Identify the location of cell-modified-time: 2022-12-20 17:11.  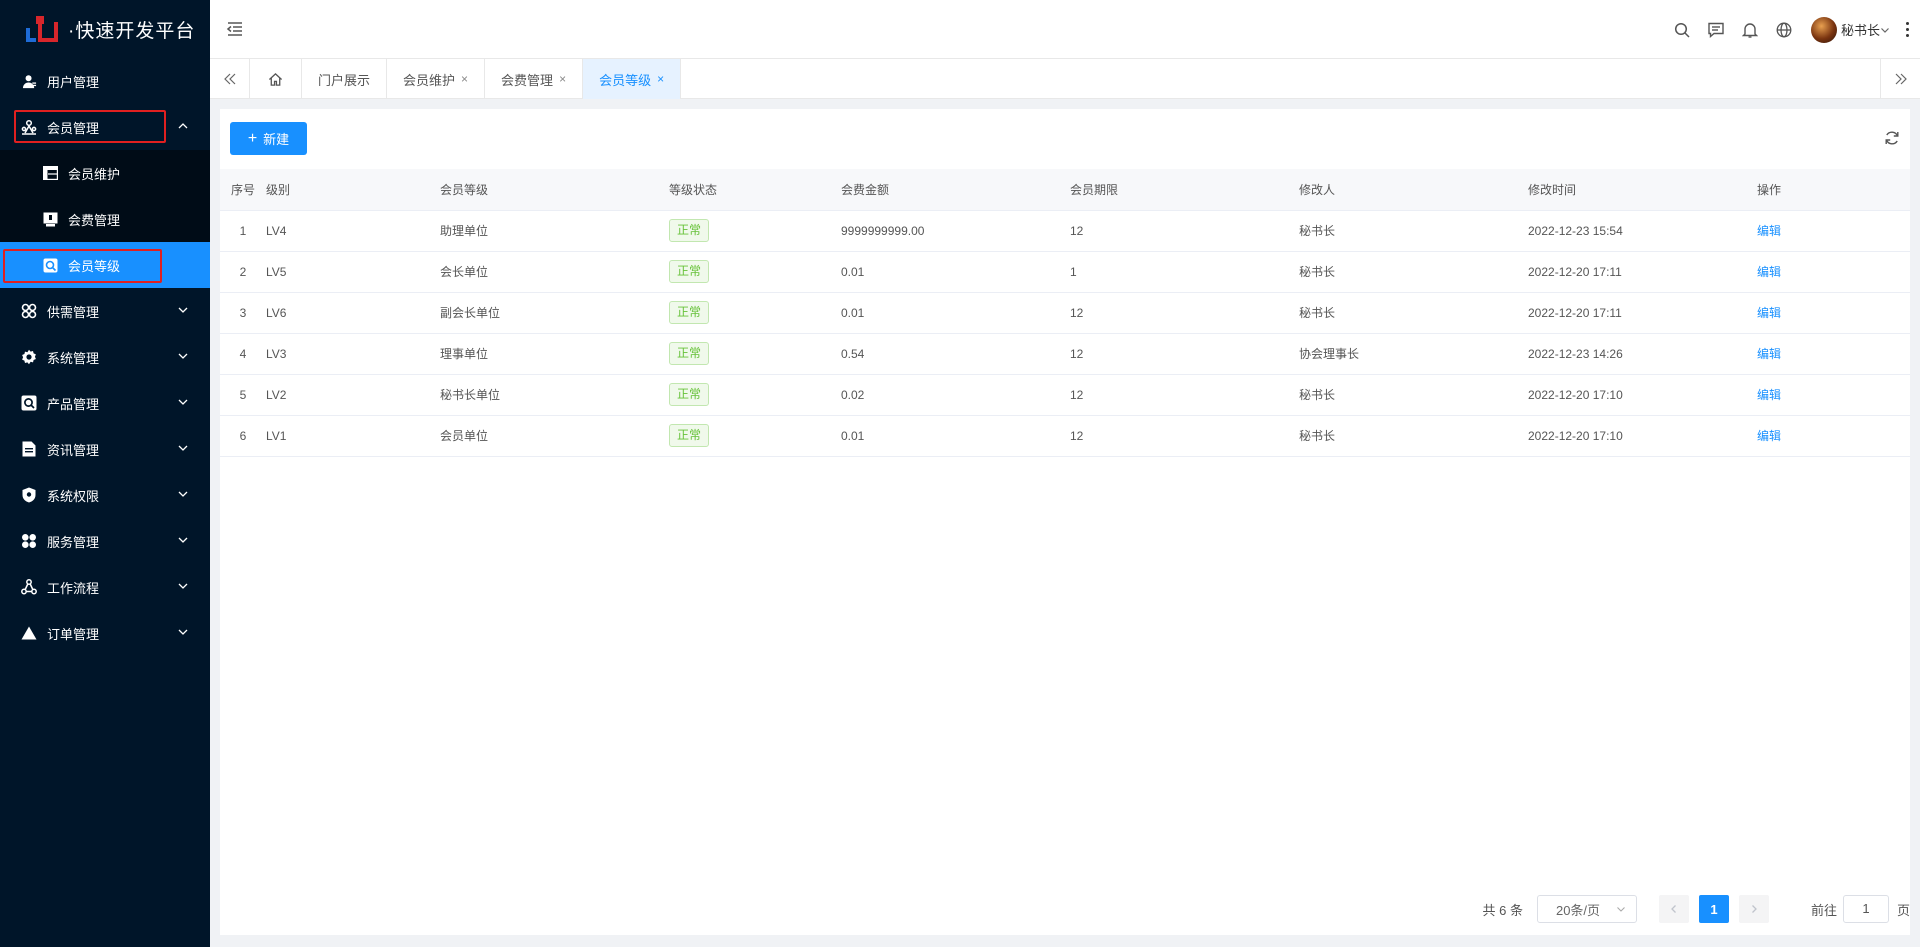
(1642, 272).